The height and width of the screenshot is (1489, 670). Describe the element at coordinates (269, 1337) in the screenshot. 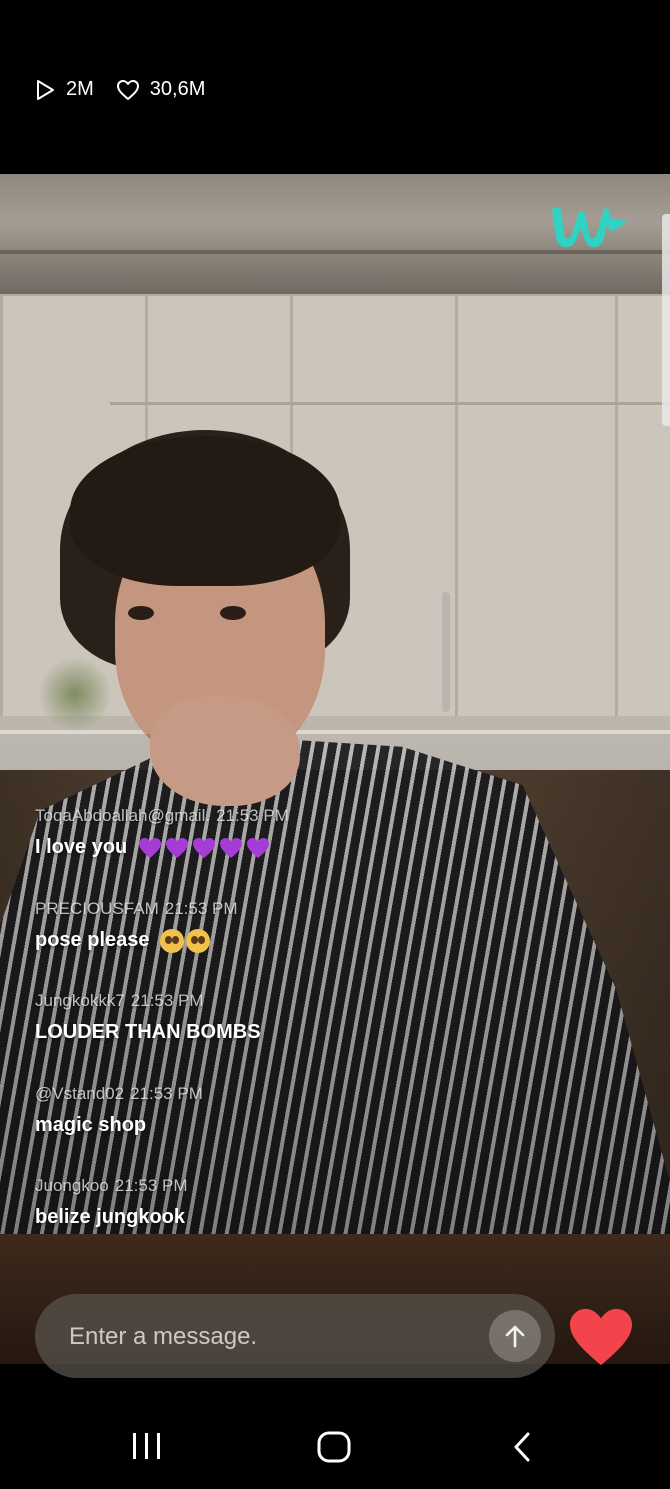

I see `message-input` at that location.